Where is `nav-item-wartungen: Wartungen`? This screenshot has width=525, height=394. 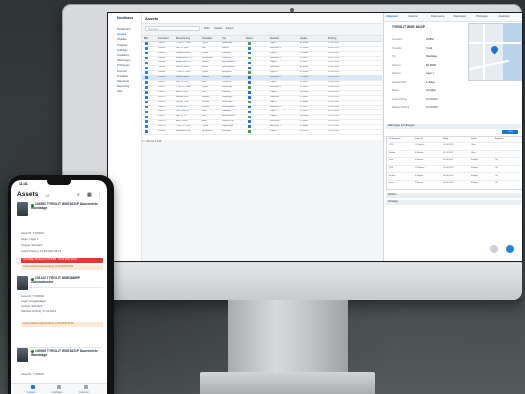 nav-item-wartungen: Wartungen is located at coordinates (124, 60).